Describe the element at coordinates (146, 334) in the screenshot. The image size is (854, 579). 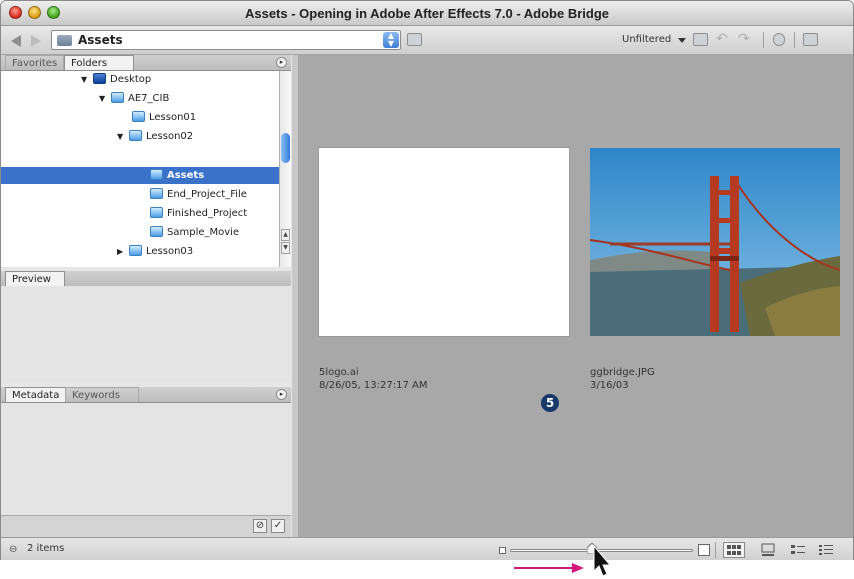
I see `preview-panel` at that location.